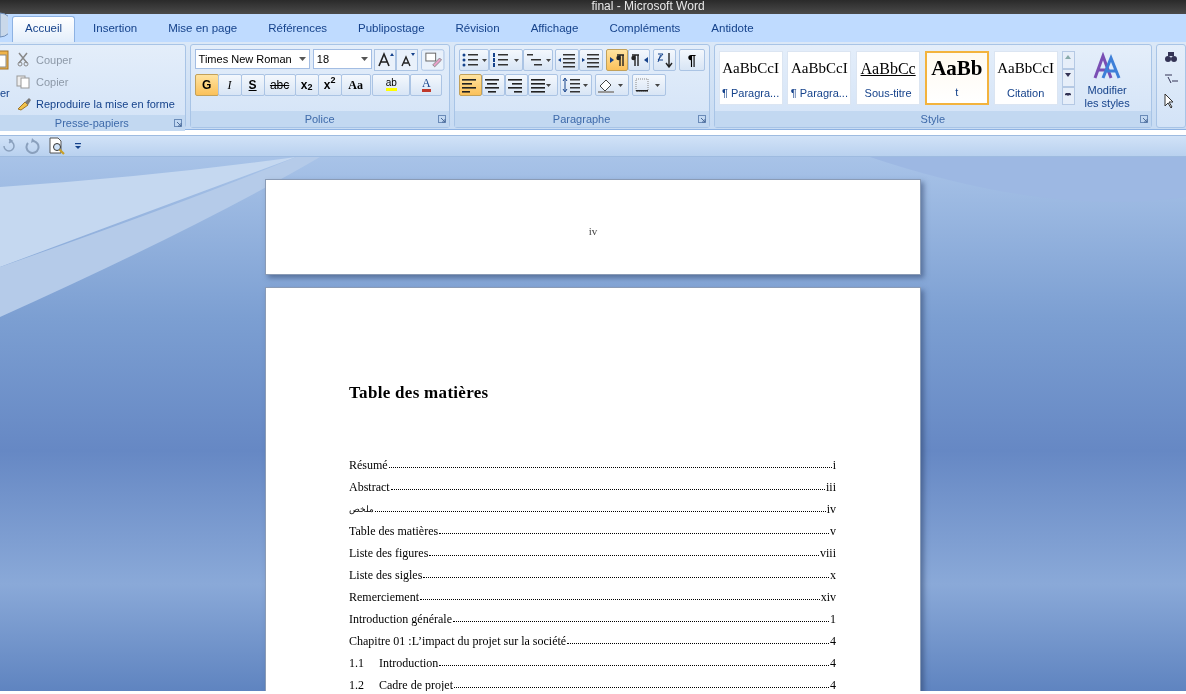 Image resolution: width=1186 pixels, height=694 pixels. What do you see at coordinates (888, 78) in the screenshot?
I see `style-swatch: AaBbCc Sous-titre` at bounding box center [888, 78].